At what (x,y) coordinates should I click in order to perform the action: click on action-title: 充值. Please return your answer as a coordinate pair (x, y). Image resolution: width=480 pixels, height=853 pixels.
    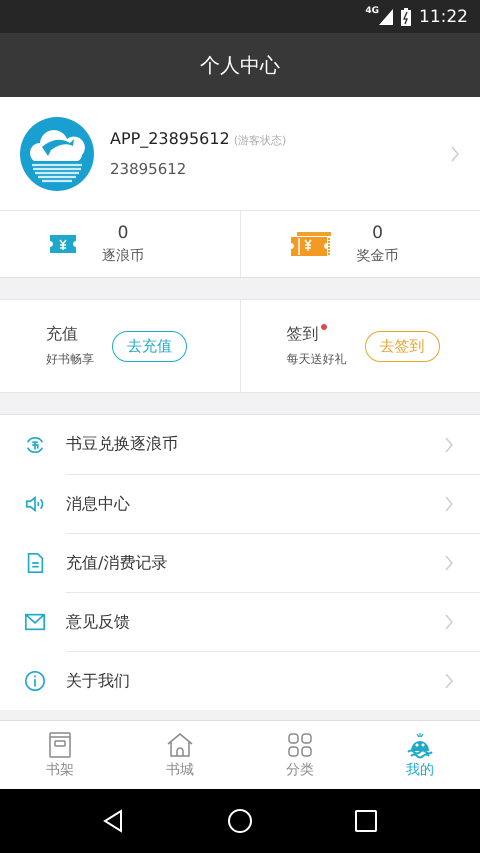
    Looking at the image, I should click on (62, 334).